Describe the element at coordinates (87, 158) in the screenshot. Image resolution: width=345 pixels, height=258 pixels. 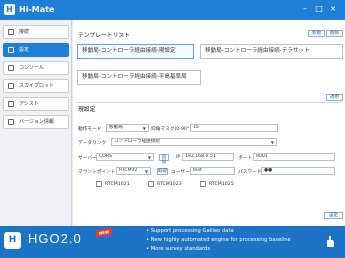
I see `server-label: サーバー` at that location.